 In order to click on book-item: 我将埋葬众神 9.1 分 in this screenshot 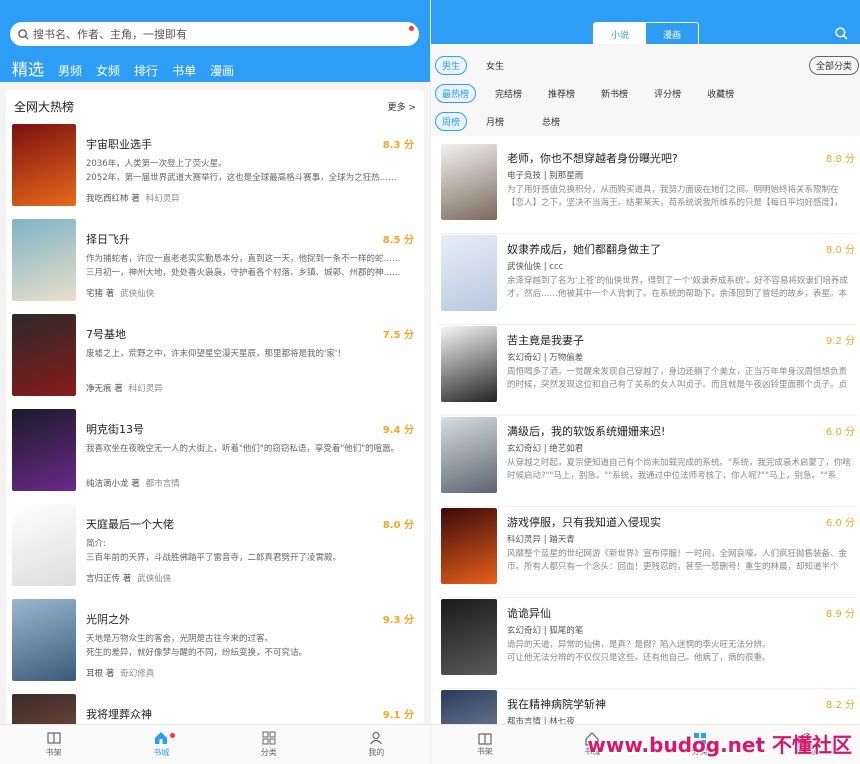, I will do `click(215, 709)`.